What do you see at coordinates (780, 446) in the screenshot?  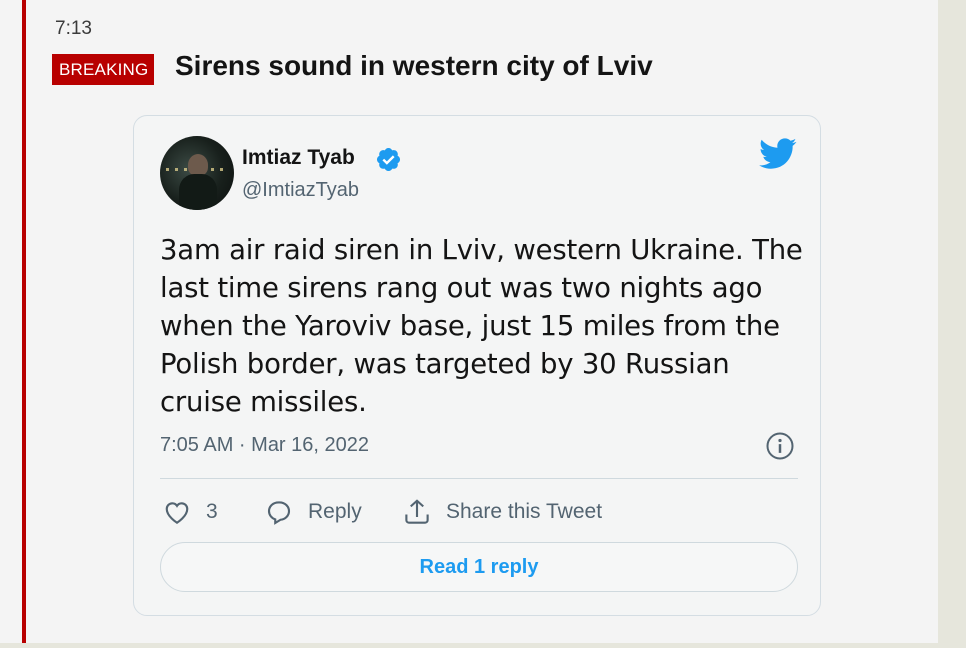 I see `info-icon` at bounding box center [780, 446].